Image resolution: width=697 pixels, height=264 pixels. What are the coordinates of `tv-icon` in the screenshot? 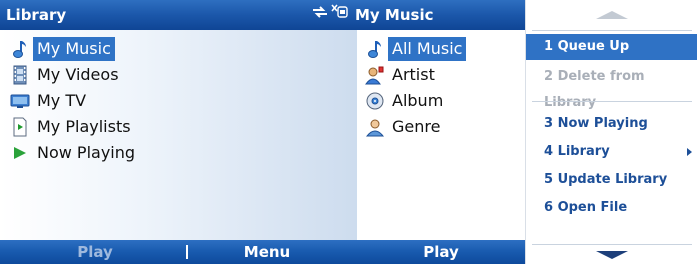 It's located at (20, 101).